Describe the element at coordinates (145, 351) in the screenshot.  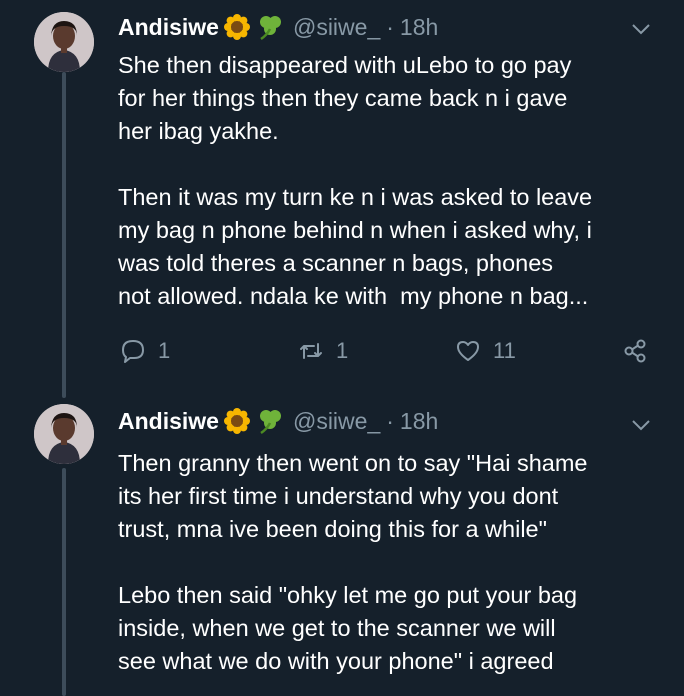
I see `reply-button: 1` at that location.